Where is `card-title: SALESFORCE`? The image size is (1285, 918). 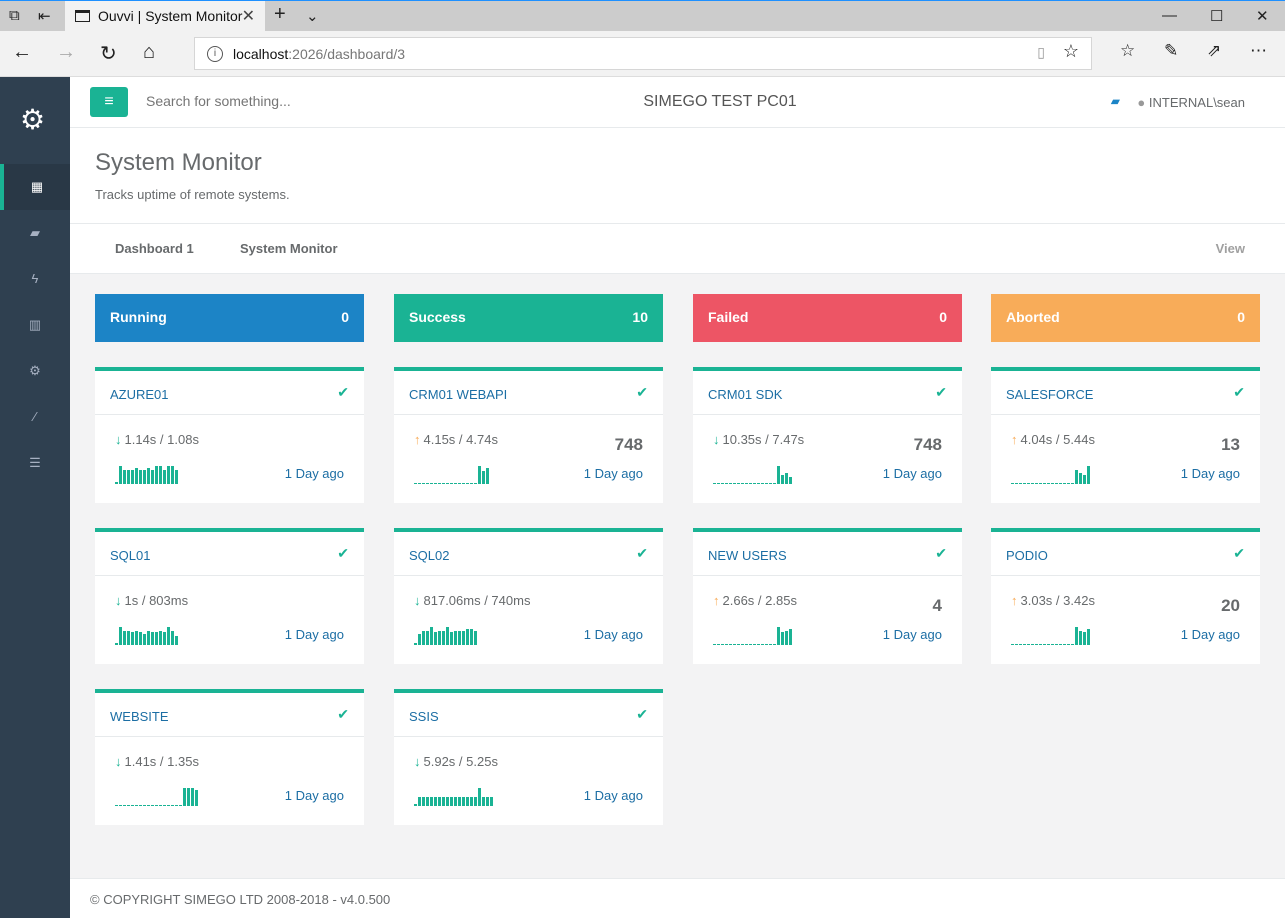
card-title: SALESFORCE is located at coordinates (1049, 394).